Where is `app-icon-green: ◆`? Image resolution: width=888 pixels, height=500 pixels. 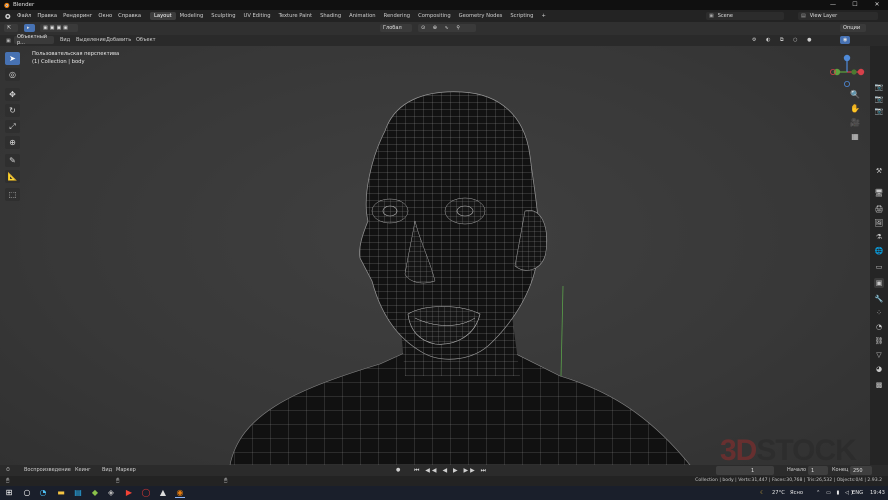
app-icon-green: ◆ is located at coordinates (95, 493).